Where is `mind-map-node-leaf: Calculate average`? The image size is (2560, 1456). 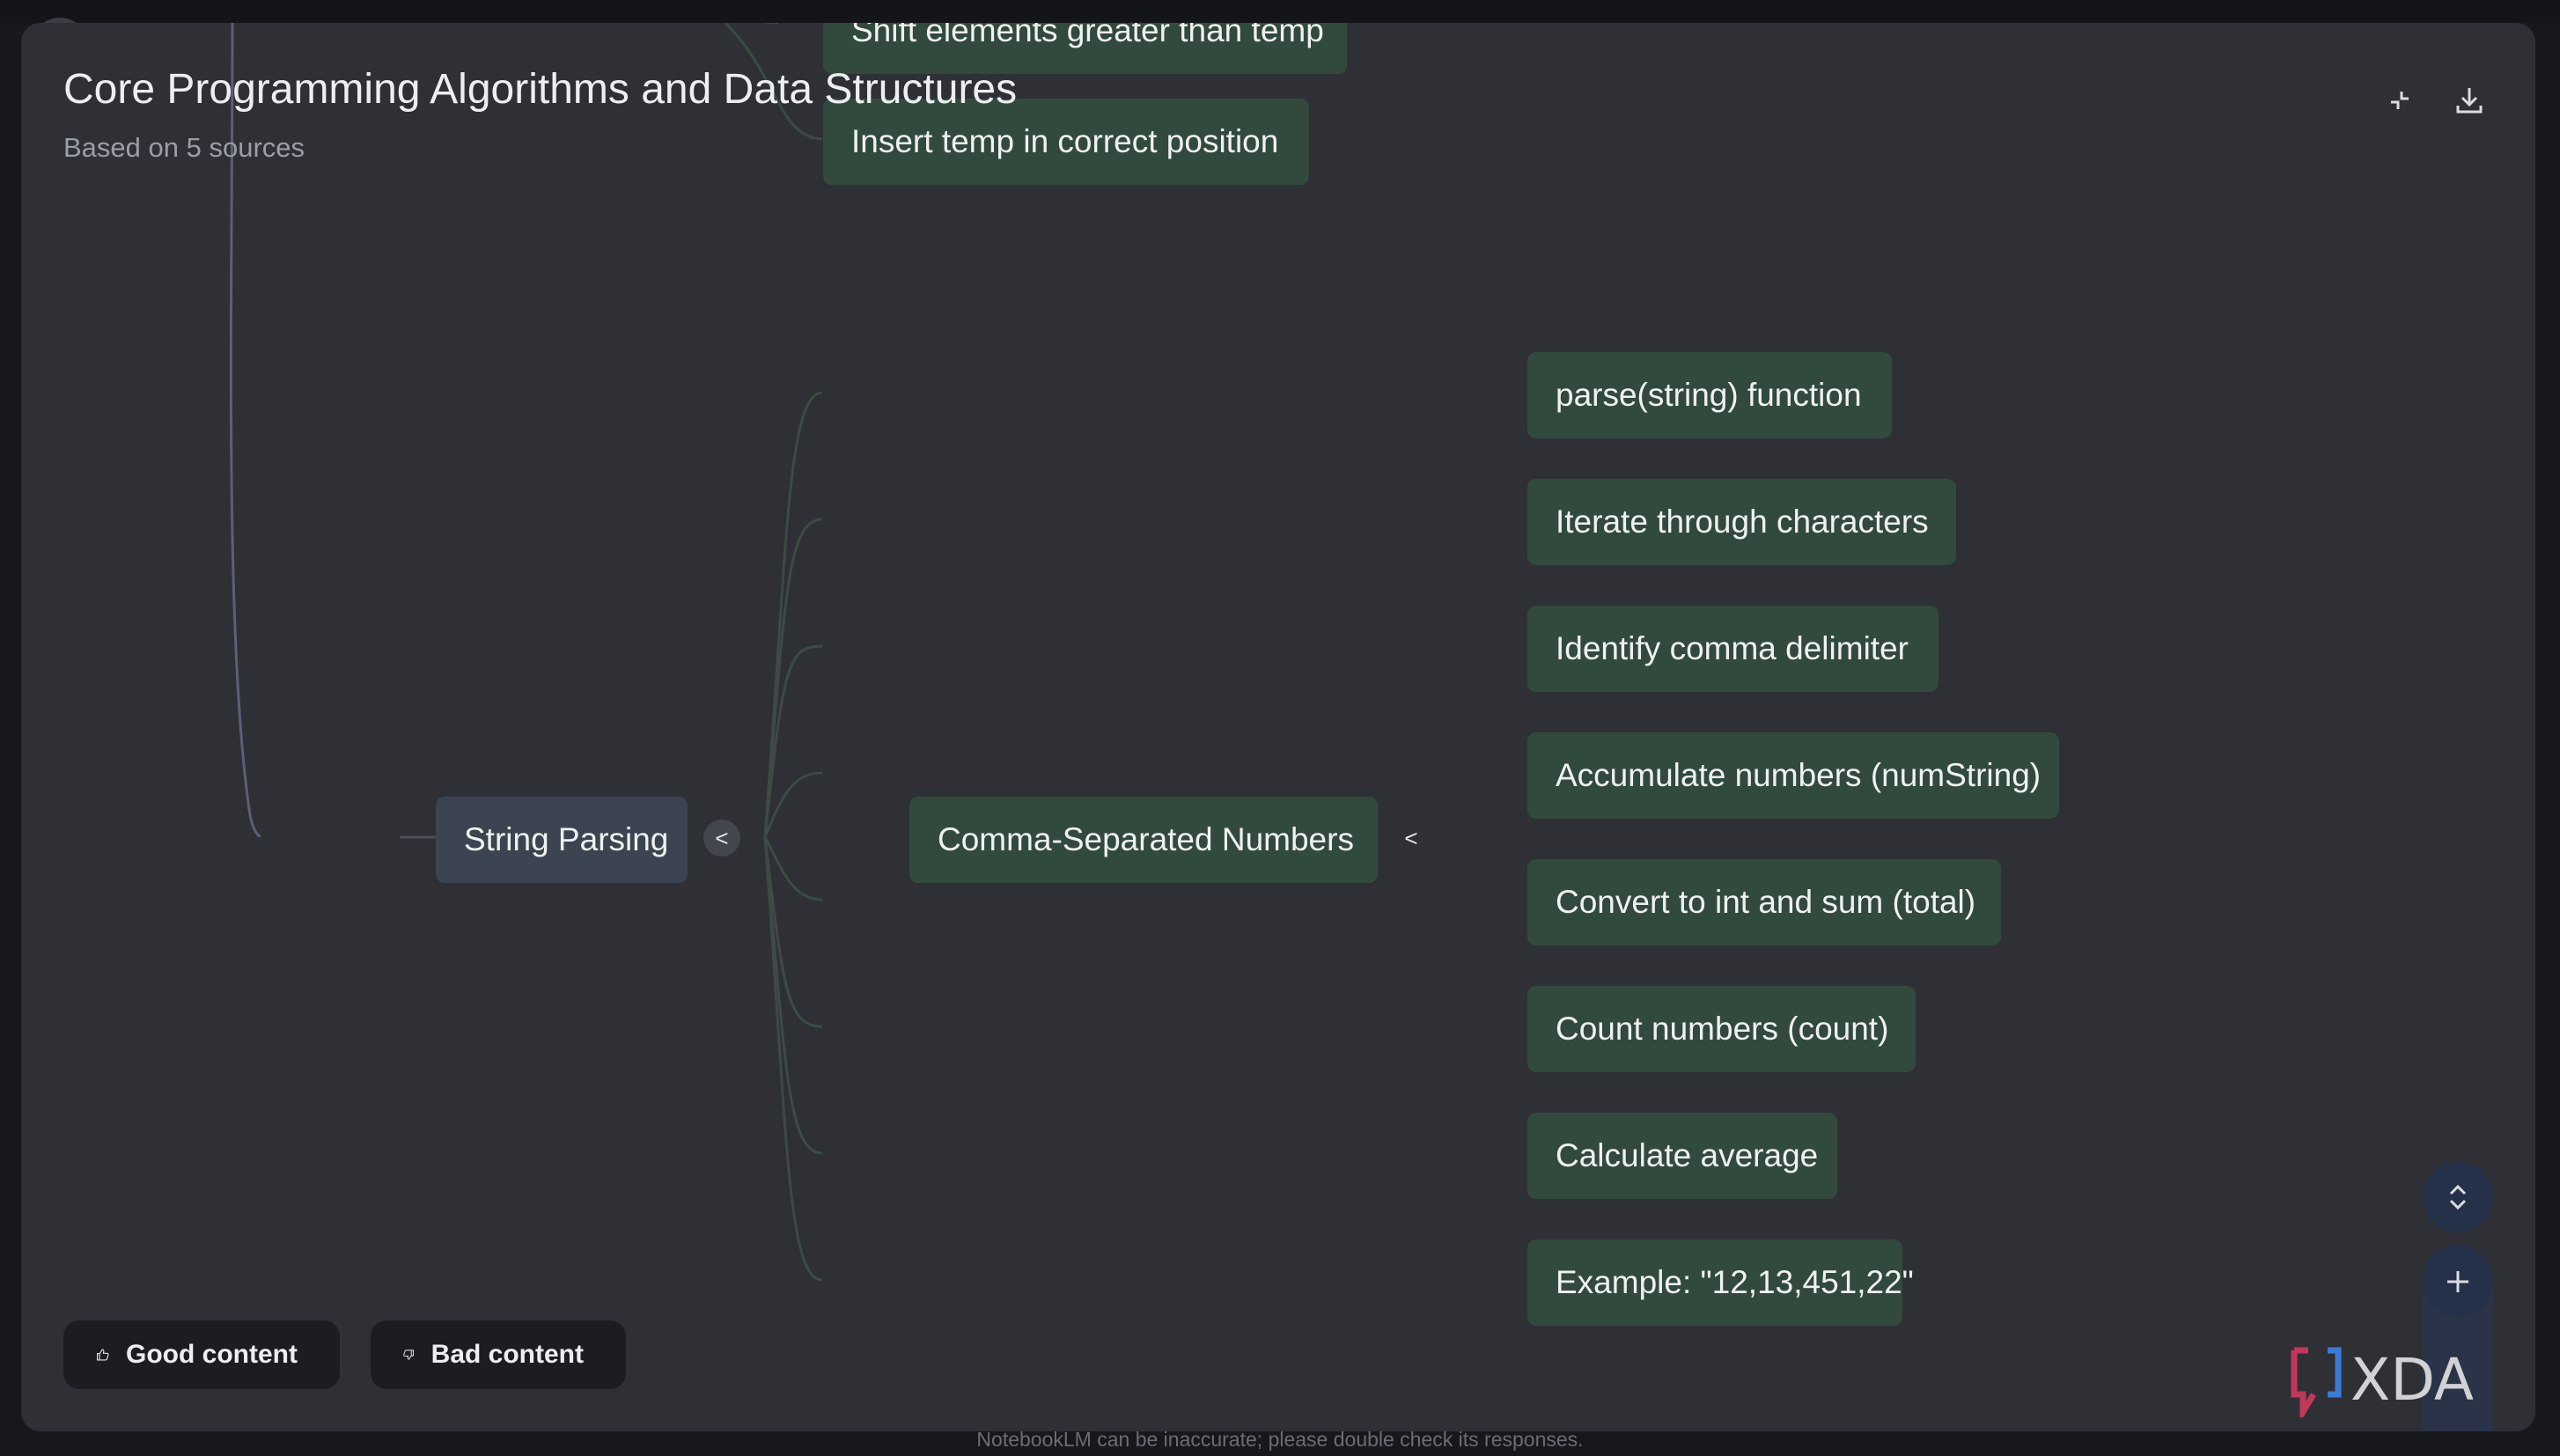
mind-map-node-leaf: Calculate average is located at coordinates (1682, 1156).